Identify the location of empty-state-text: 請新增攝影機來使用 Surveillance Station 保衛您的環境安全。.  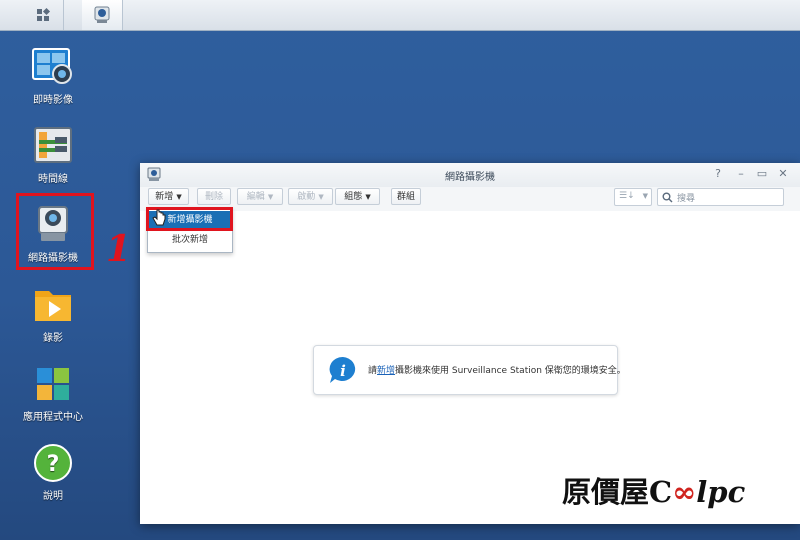
(497, 369).